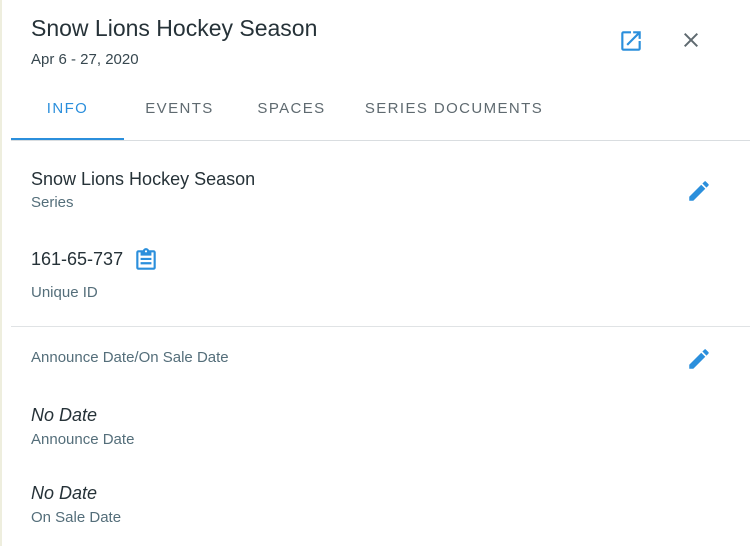 The width and height of the screenshot is (750, 546). I want to click on copy-clipboard-icon, so click(146, 260).